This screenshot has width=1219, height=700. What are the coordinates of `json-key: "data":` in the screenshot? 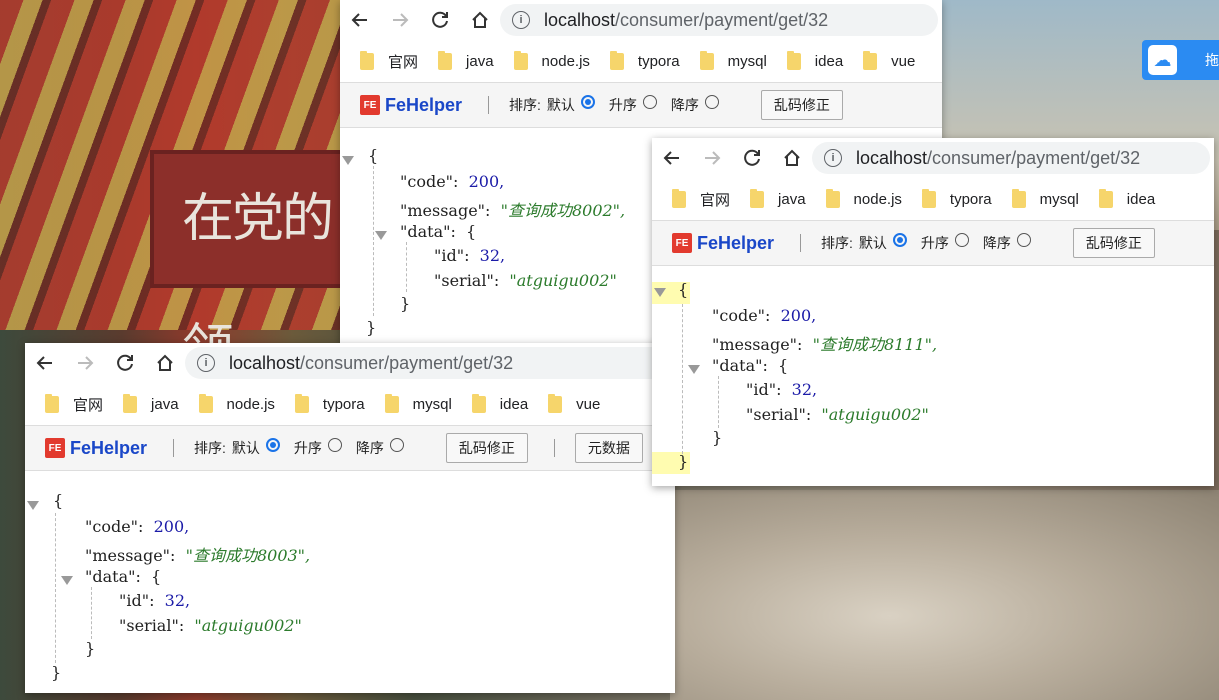 It's located at (428, 231).